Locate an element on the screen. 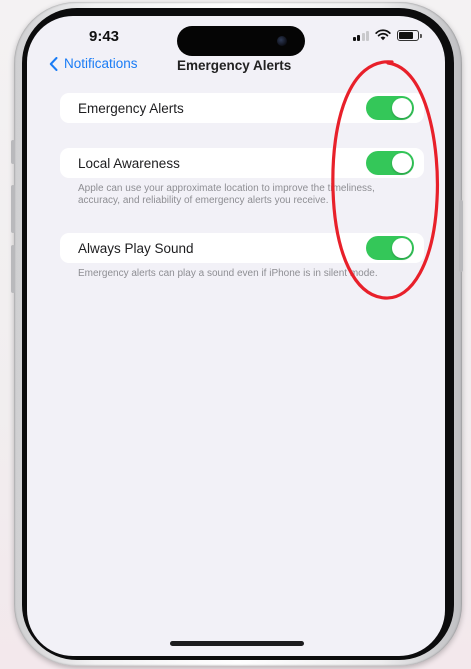 The width and height of the screenshot is (471, 669). settings-row-always-play-sound: Always Play Sound is located at coordinates (242, 248).